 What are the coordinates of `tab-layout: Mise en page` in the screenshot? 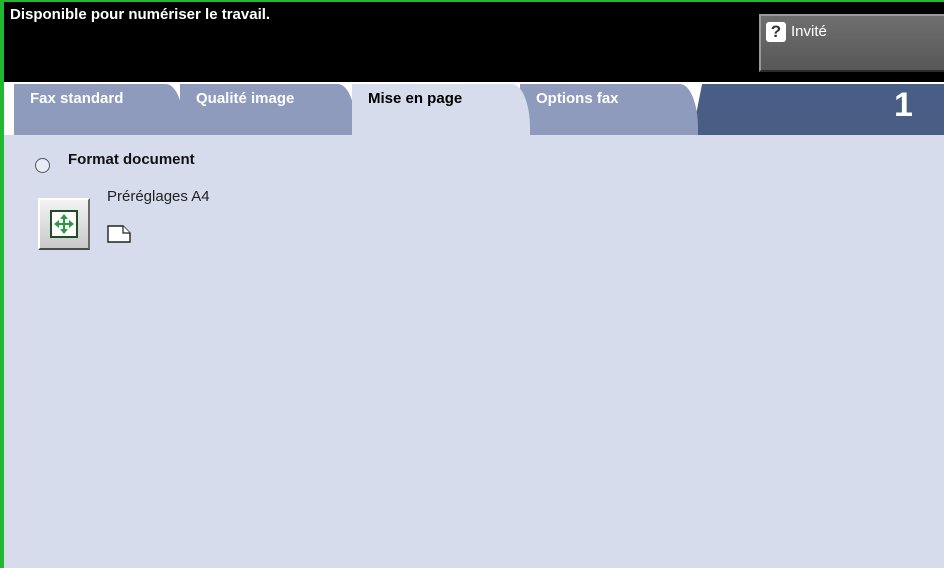 It's located at (441, 111).